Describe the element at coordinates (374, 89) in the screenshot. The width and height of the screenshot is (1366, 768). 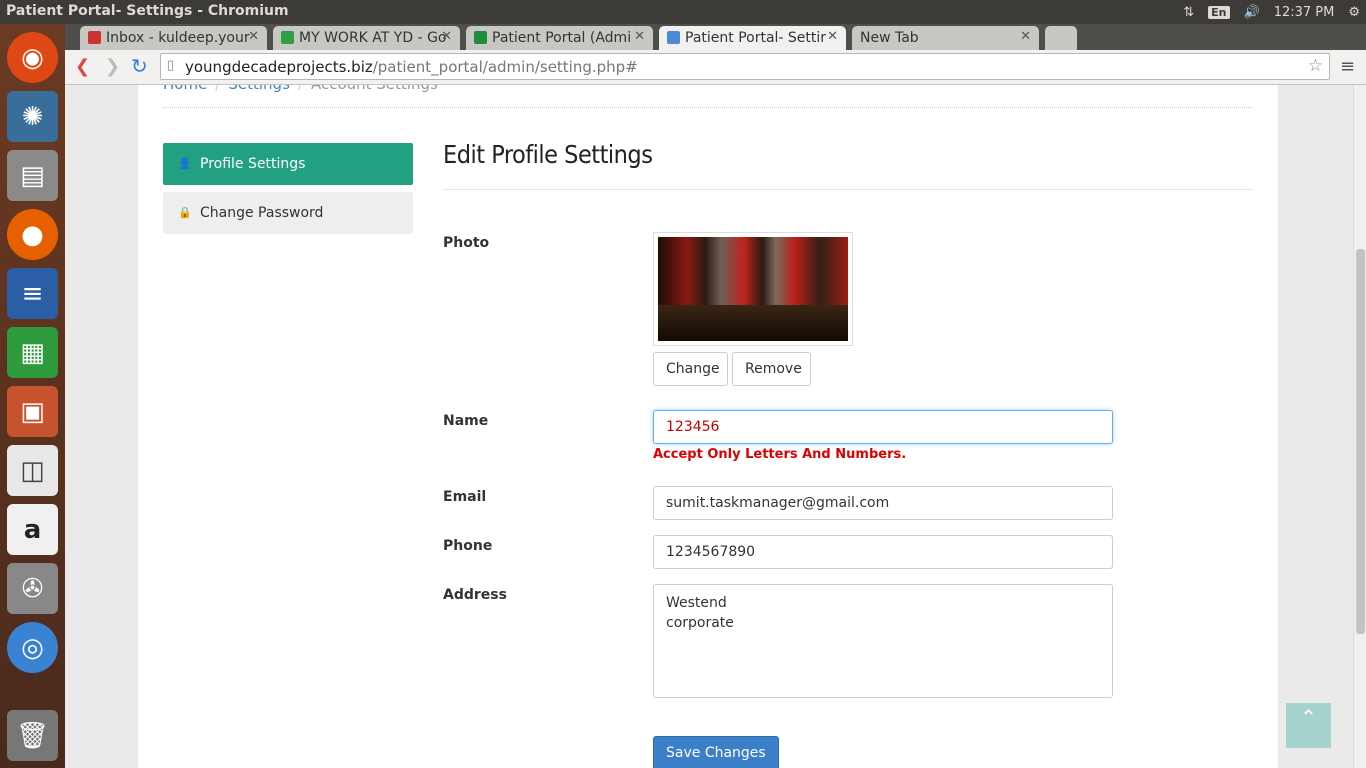
I see `breadcrumb-current: Account Settings` at that location.